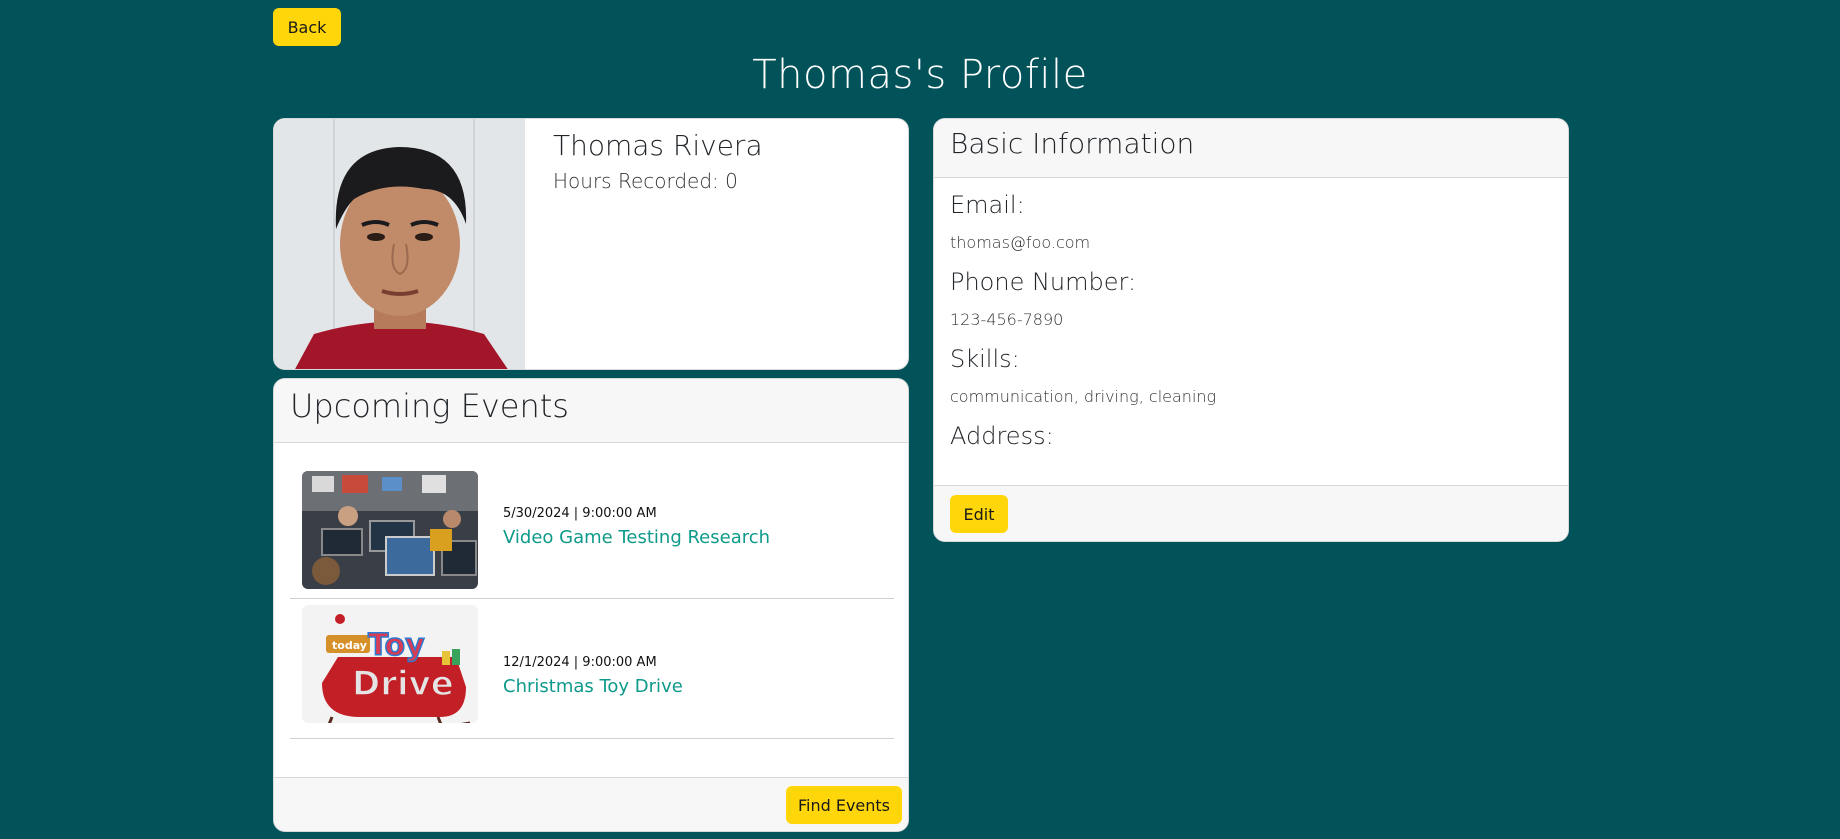  Describe the element at coordinates (844, 805) in the screenshot. I see `find-events-button: Find Events` at that location.